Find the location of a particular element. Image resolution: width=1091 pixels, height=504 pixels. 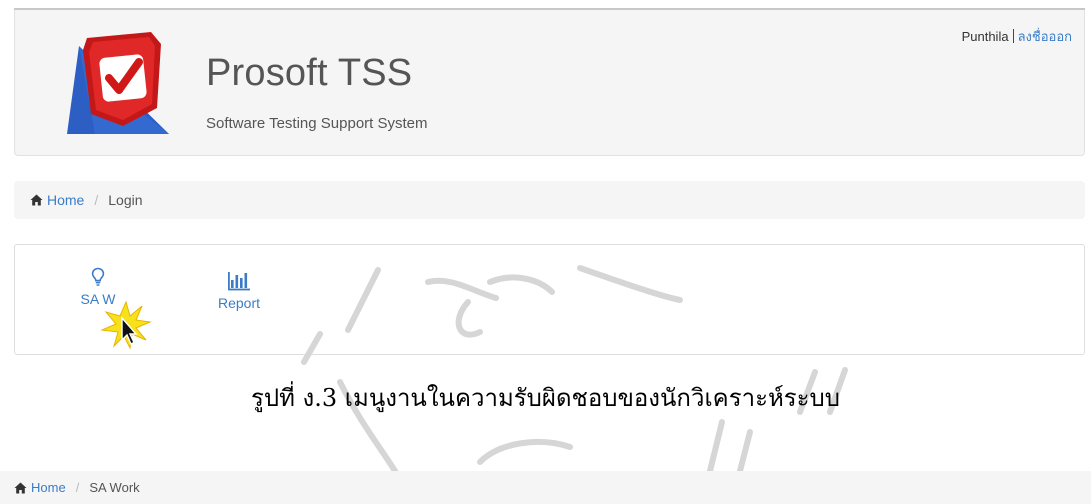

breadcrumb-home-link: Home is located at coordinates (57, 200).